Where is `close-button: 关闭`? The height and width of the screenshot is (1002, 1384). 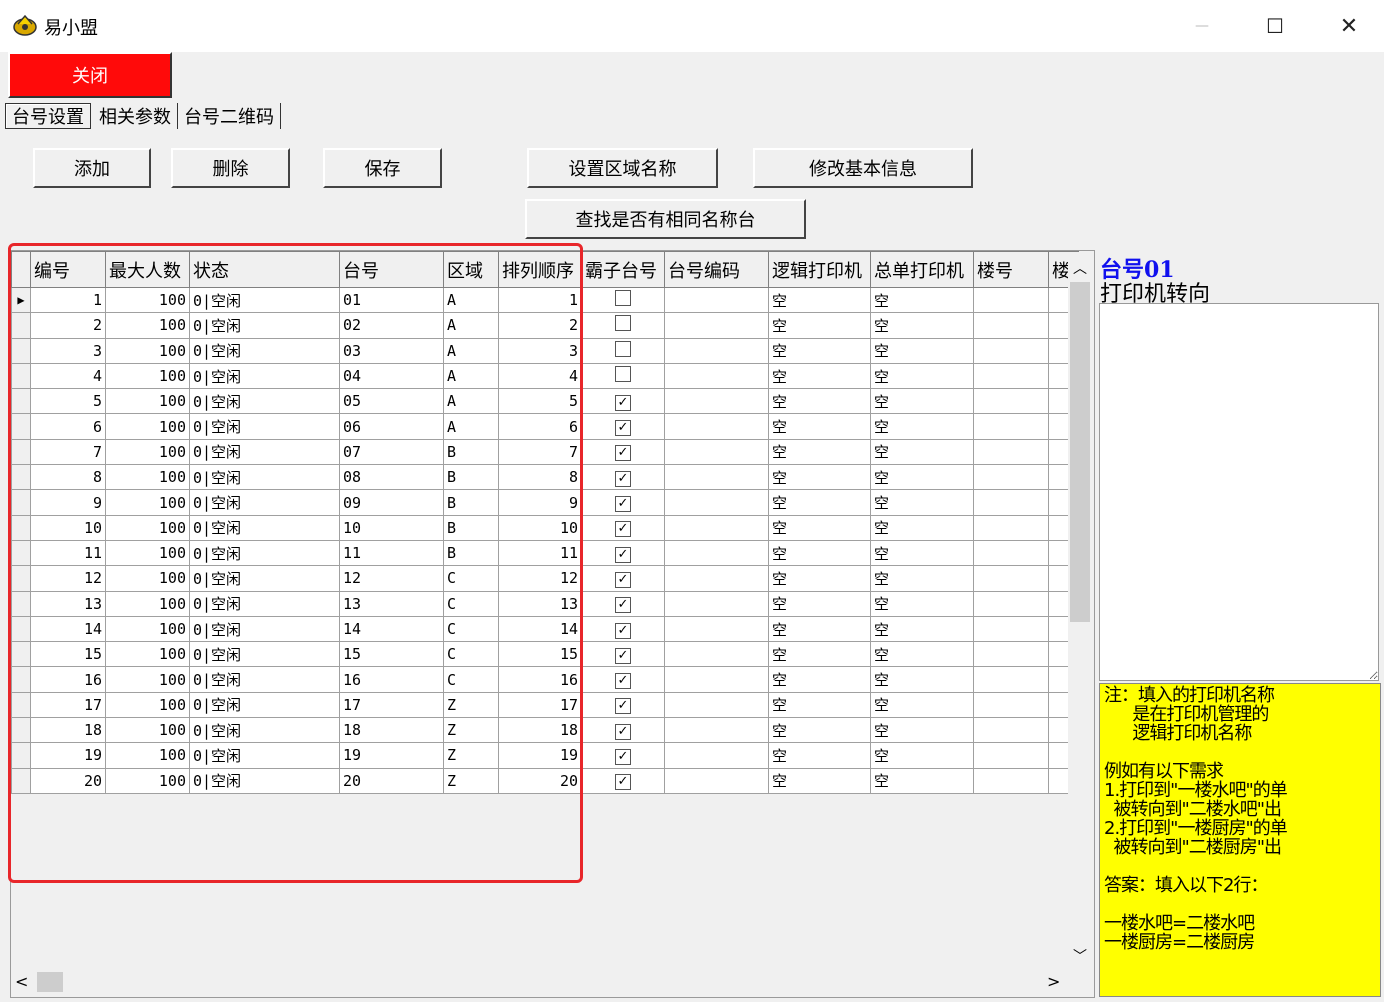
close-button: 关闭 is located at coordinates (90, 75).